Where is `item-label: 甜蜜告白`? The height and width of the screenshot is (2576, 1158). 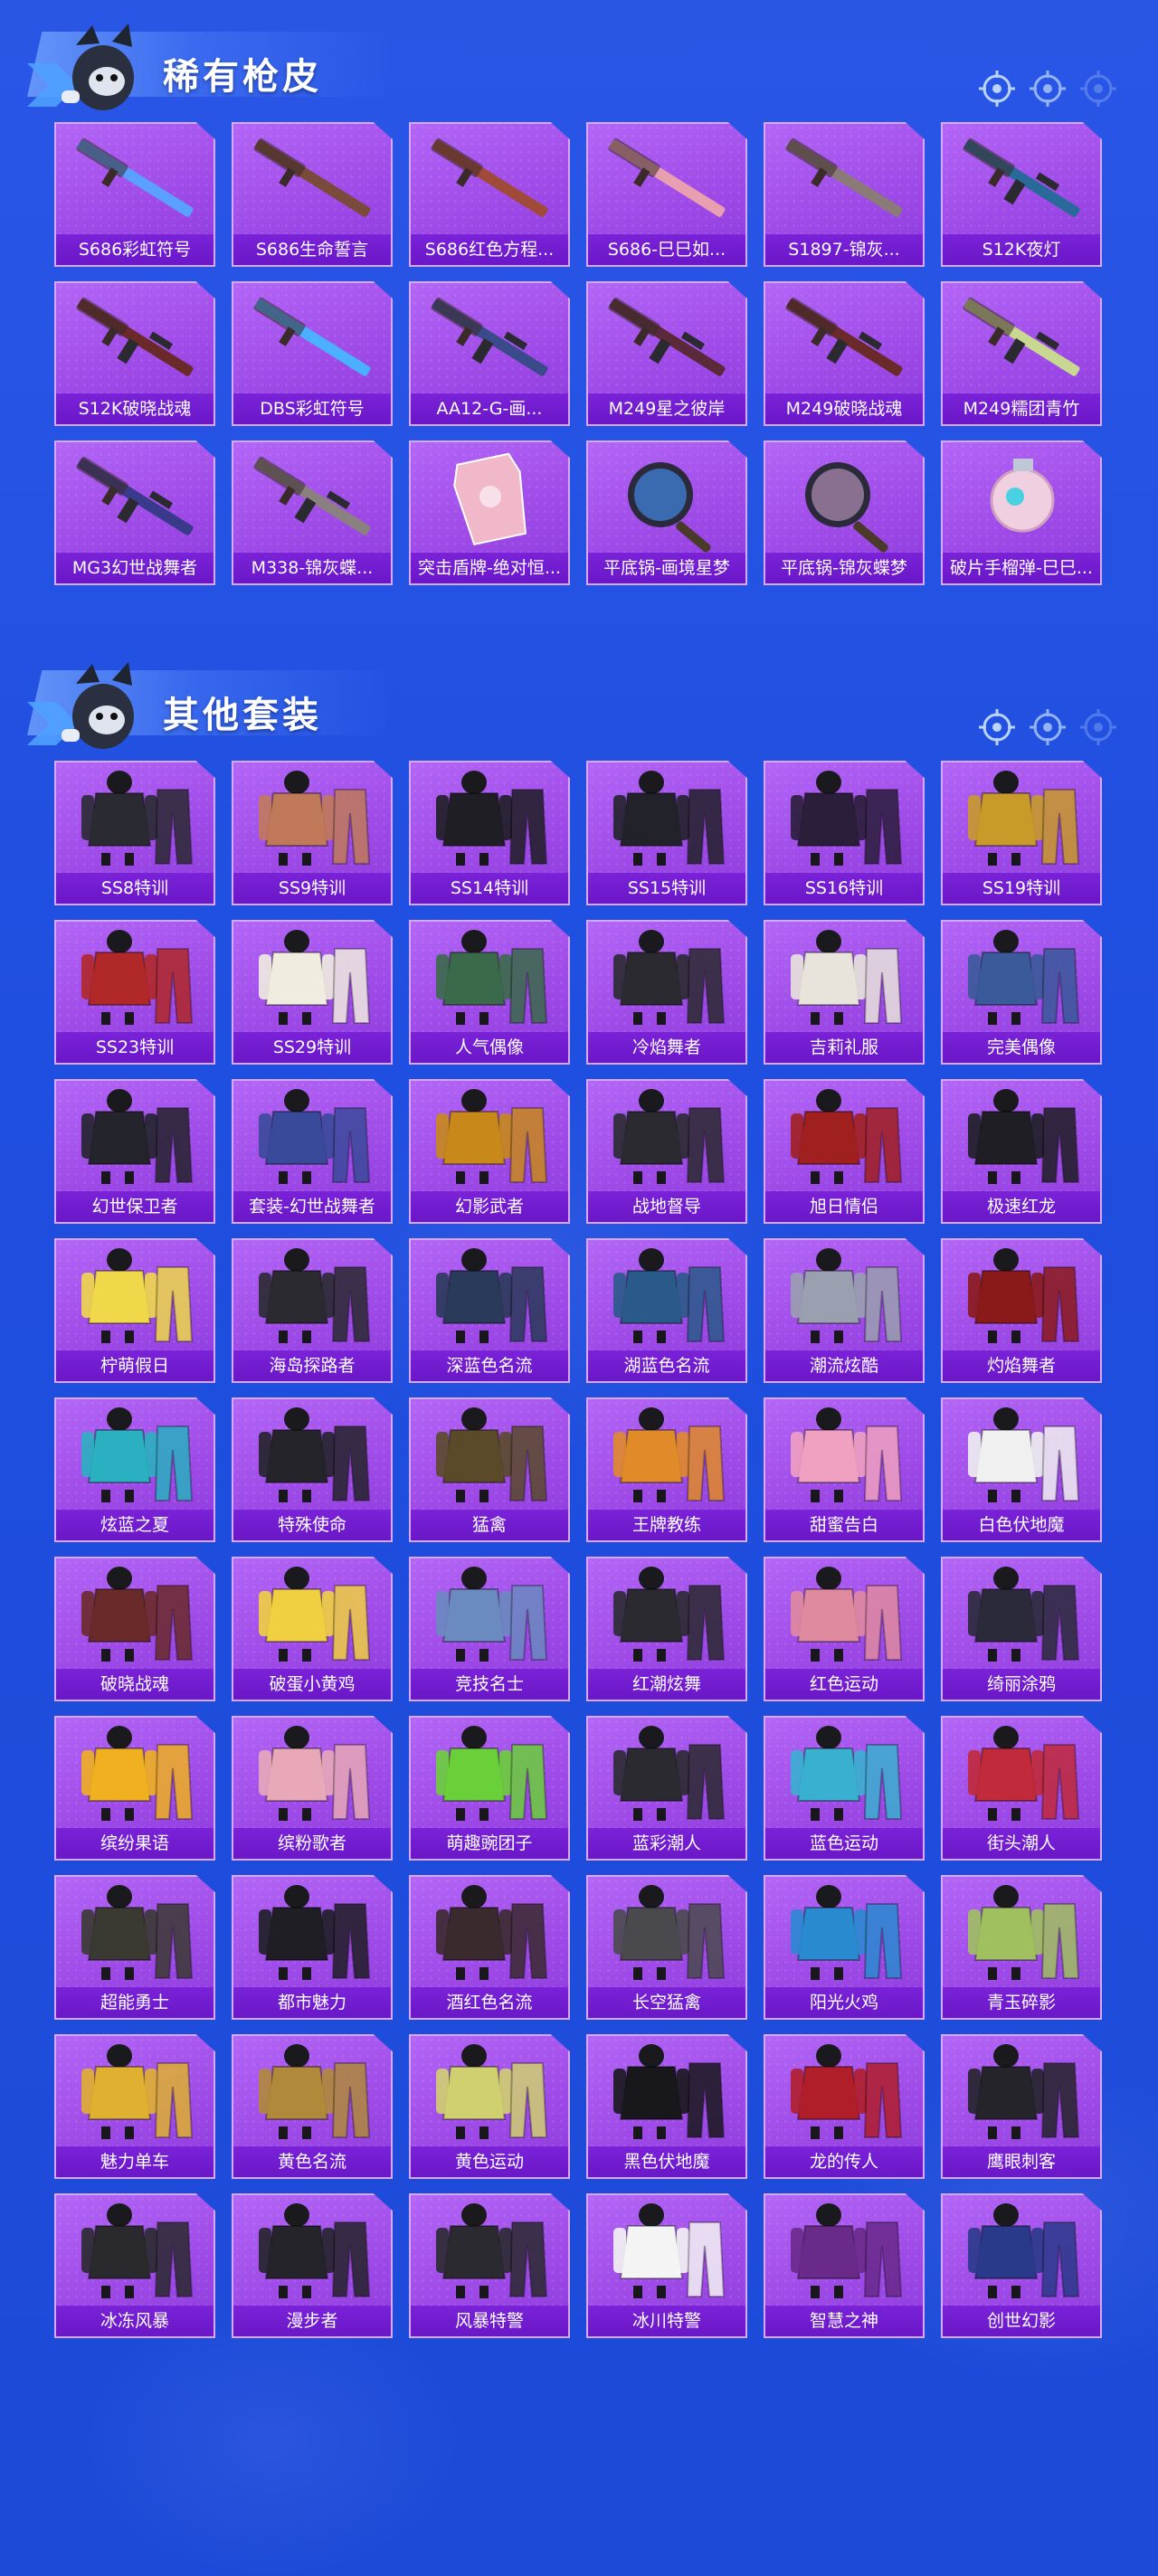 item-label: 甜蜜告白 is located at coordinates (844, 1525).